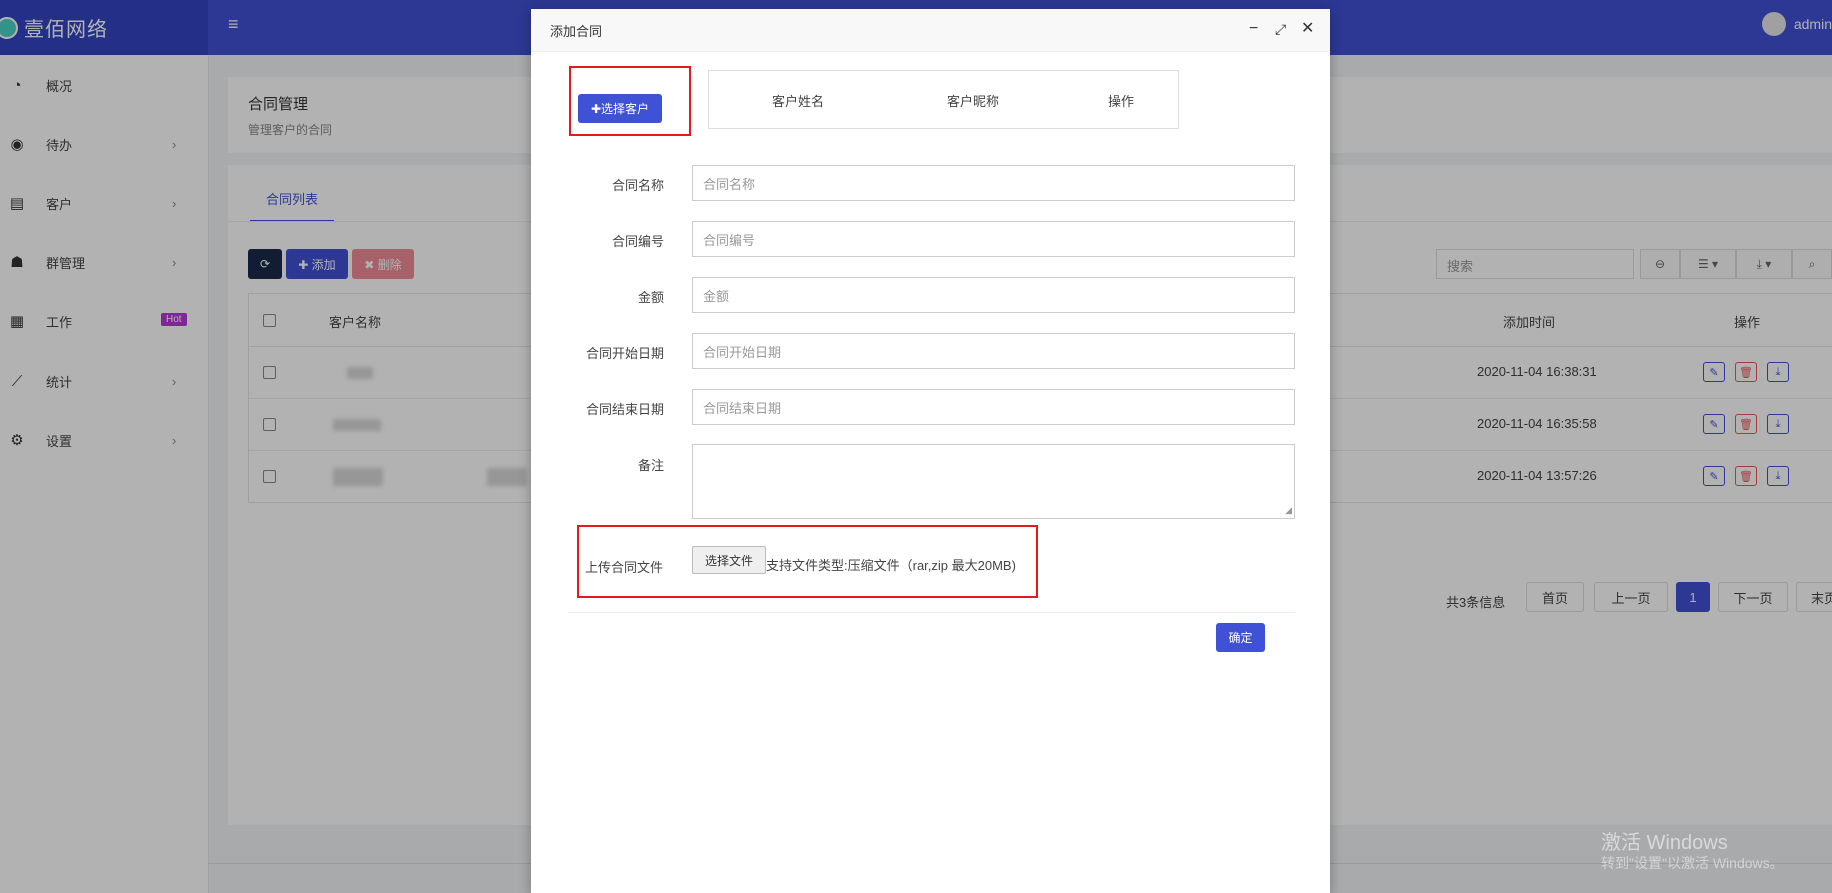 The height and width of the screenshot is (893, 1832). I want to click on windows-watermark: 激活 Windows, so click(1664, 843).